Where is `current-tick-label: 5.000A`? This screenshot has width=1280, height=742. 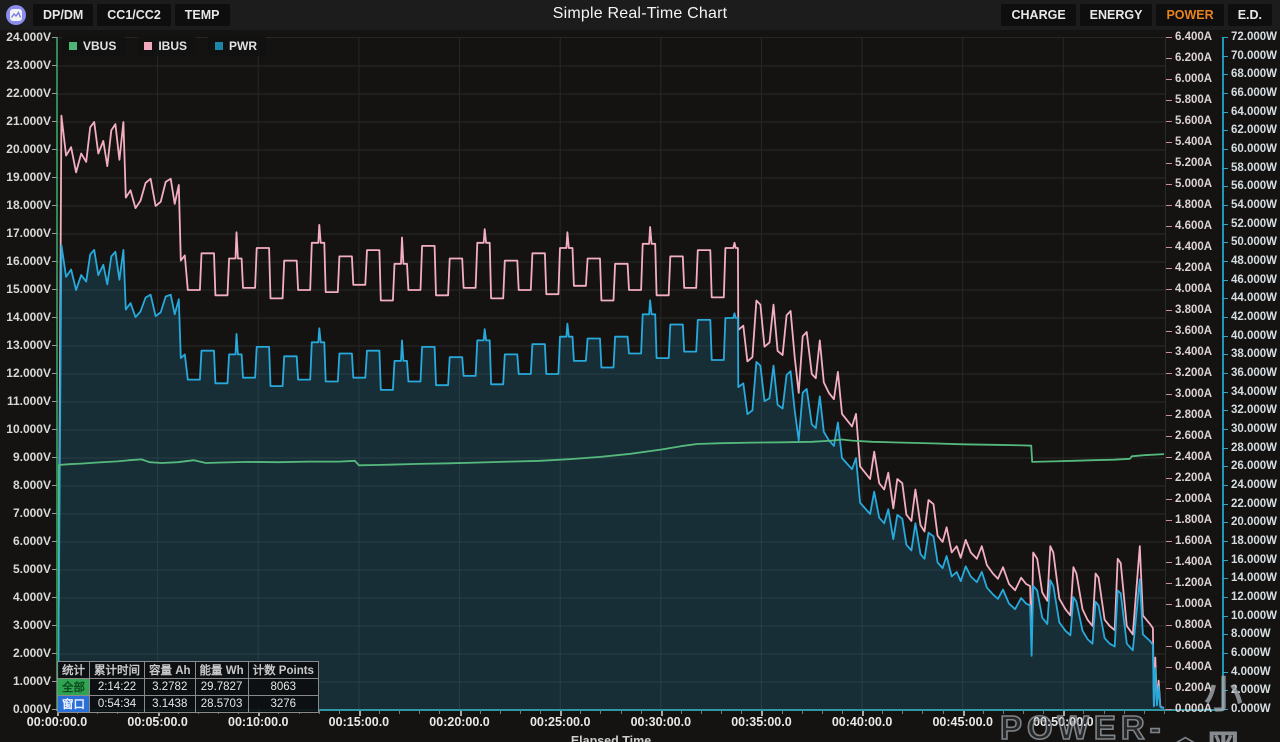 current-tick-label: 5.000A is located at coordinates (1194, 184).